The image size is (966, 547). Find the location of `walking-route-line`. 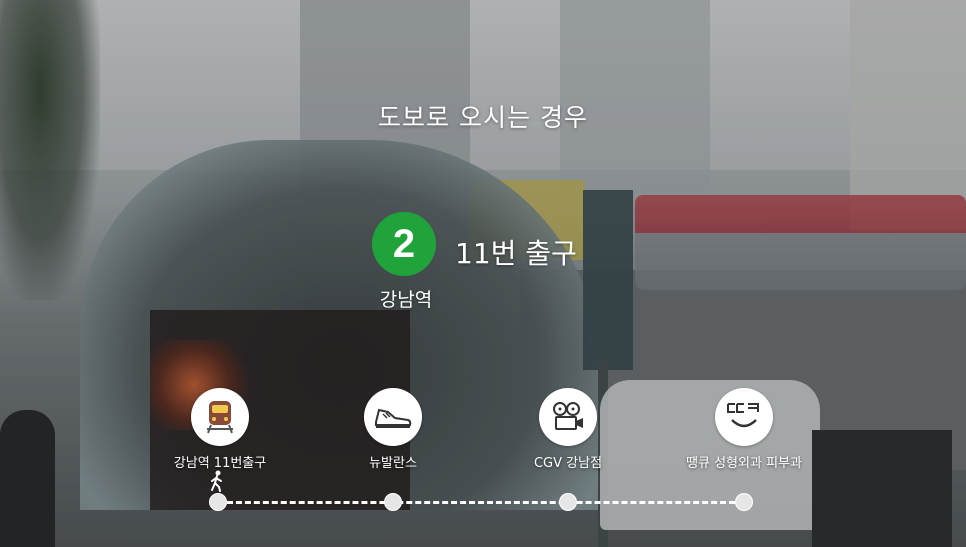

walking-route-line is located at coordinates (481, 502).